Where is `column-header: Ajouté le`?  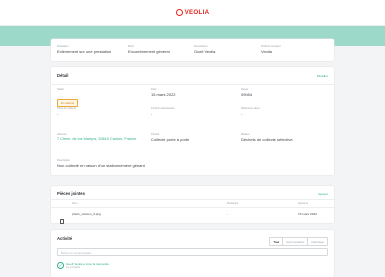 column-header: Ajouté le is located at coordinates (303, 203).